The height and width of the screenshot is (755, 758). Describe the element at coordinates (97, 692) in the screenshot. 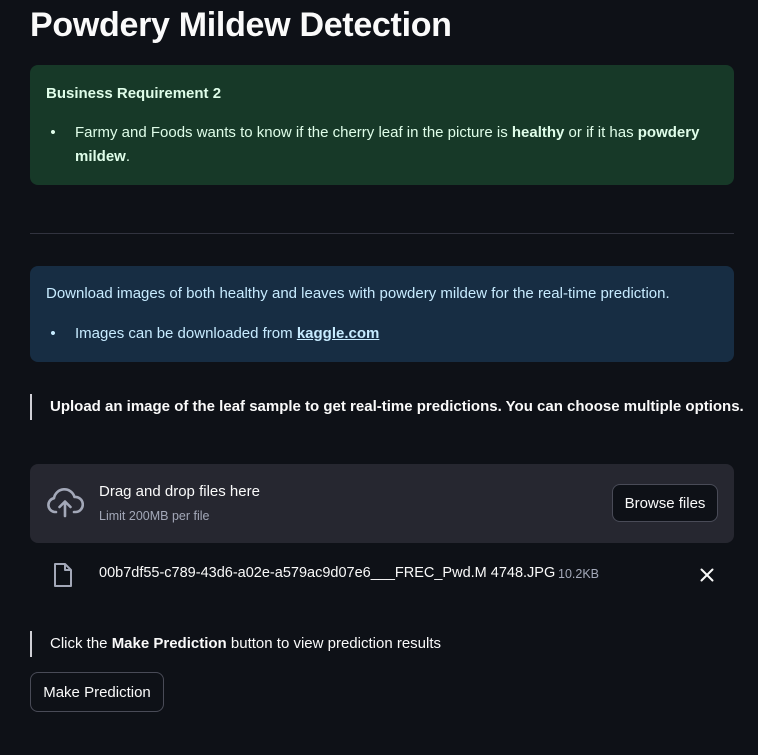

I see `make-prediction-button: Make Prediction` at that location.